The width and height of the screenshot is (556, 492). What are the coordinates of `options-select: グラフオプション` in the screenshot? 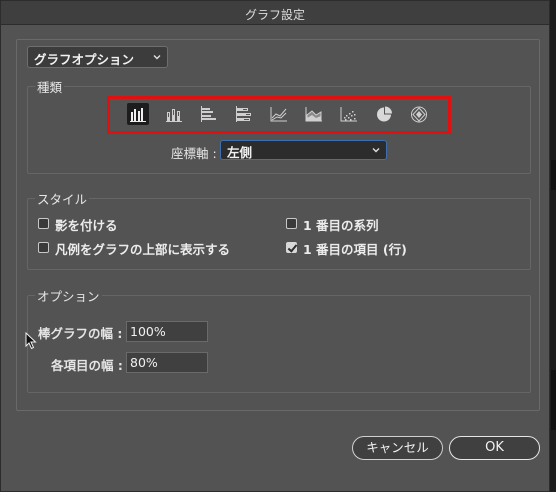 It's located at (97, 57).